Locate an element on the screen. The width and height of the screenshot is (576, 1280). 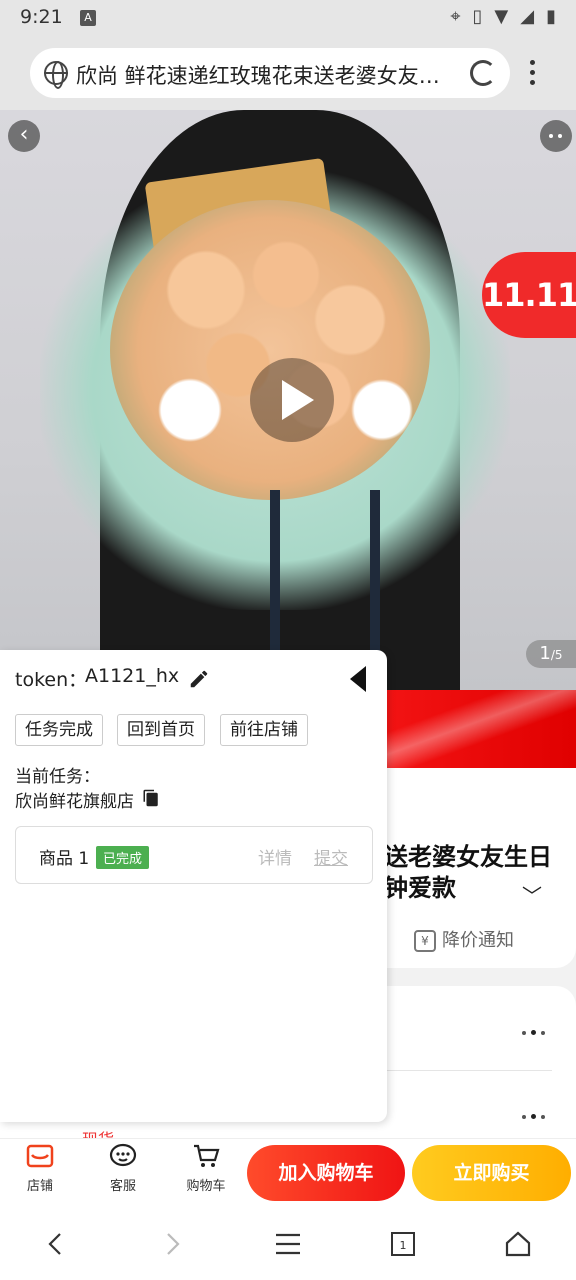
customer-service-icon is located at coordinates (123, 1156).